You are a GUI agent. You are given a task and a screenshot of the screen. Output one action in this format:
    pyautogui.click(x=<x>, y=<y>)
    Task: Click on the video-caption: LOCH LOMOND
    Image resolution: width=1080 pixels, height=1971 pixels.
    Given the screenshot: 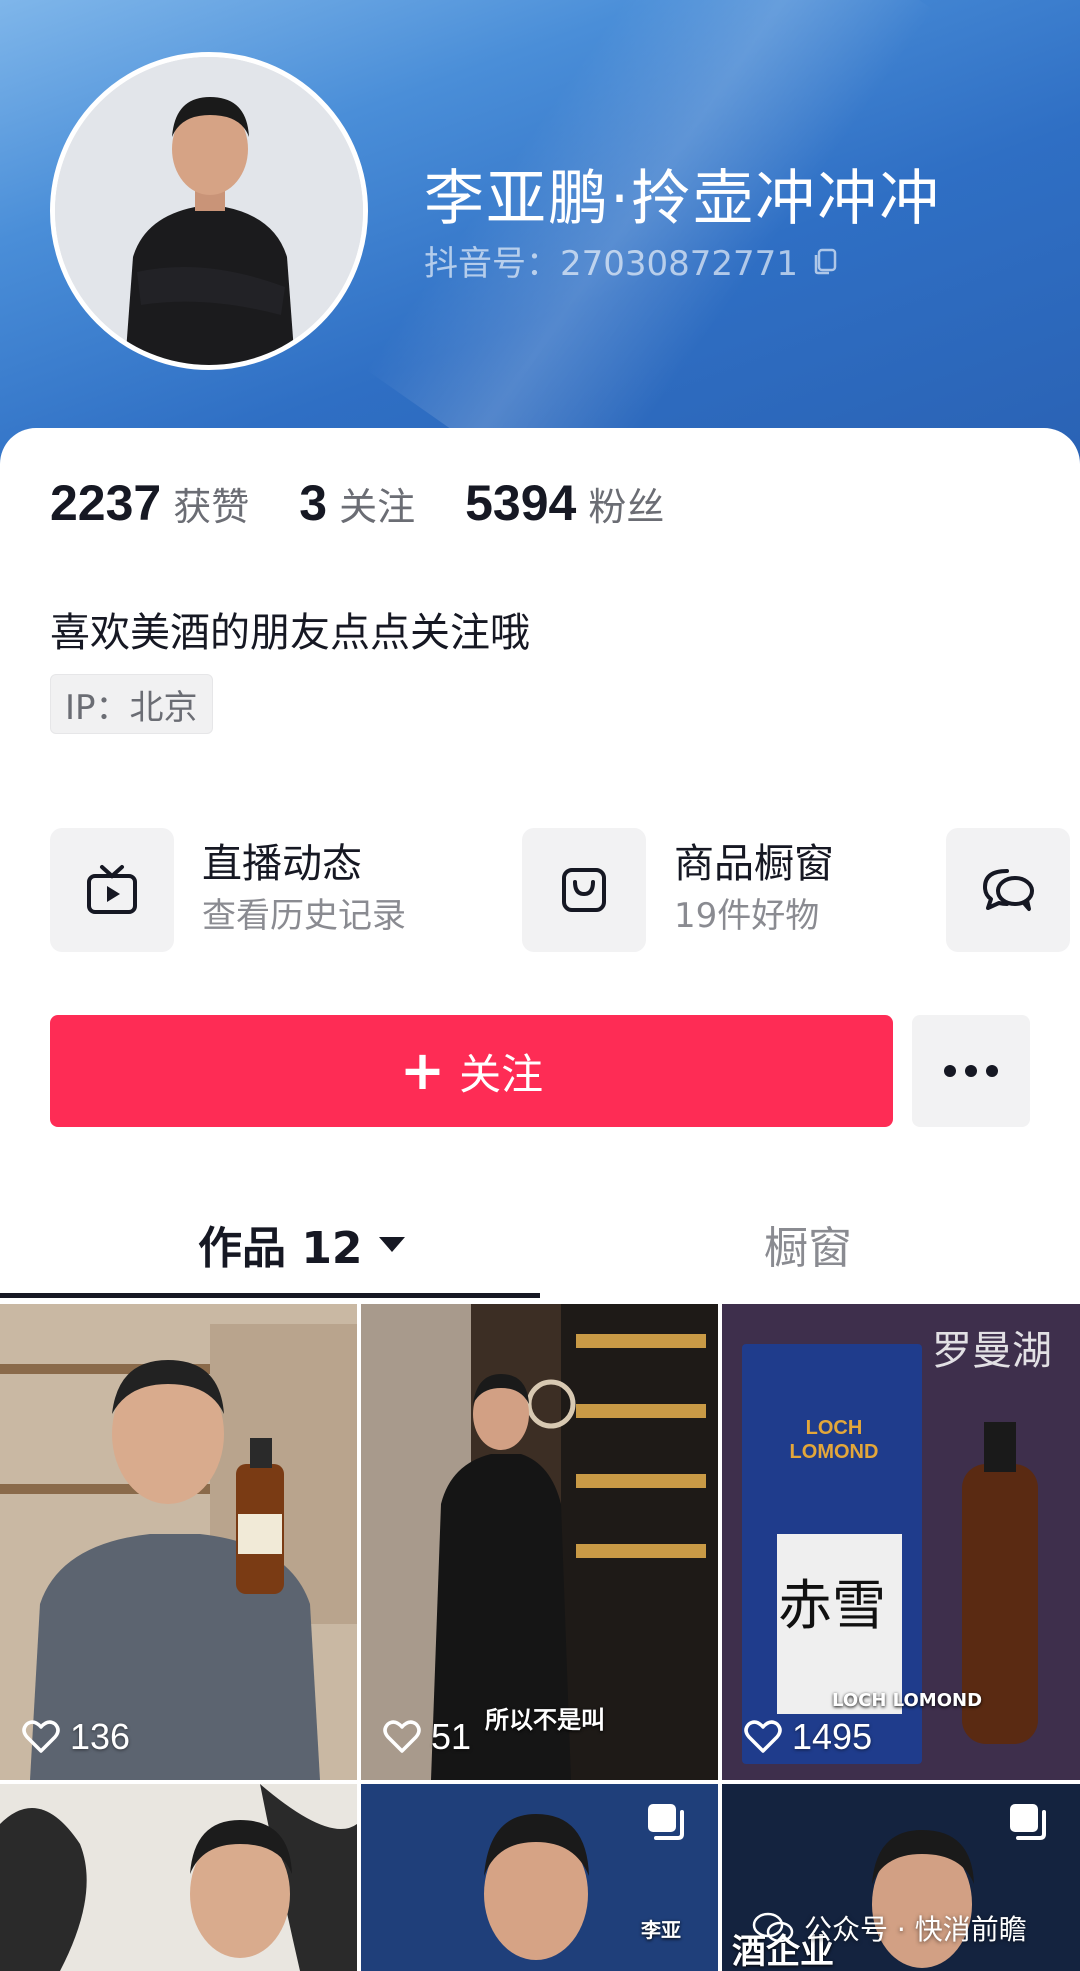 What is the action you would take?
    pyautogui.click(x=907, y=1700)
    